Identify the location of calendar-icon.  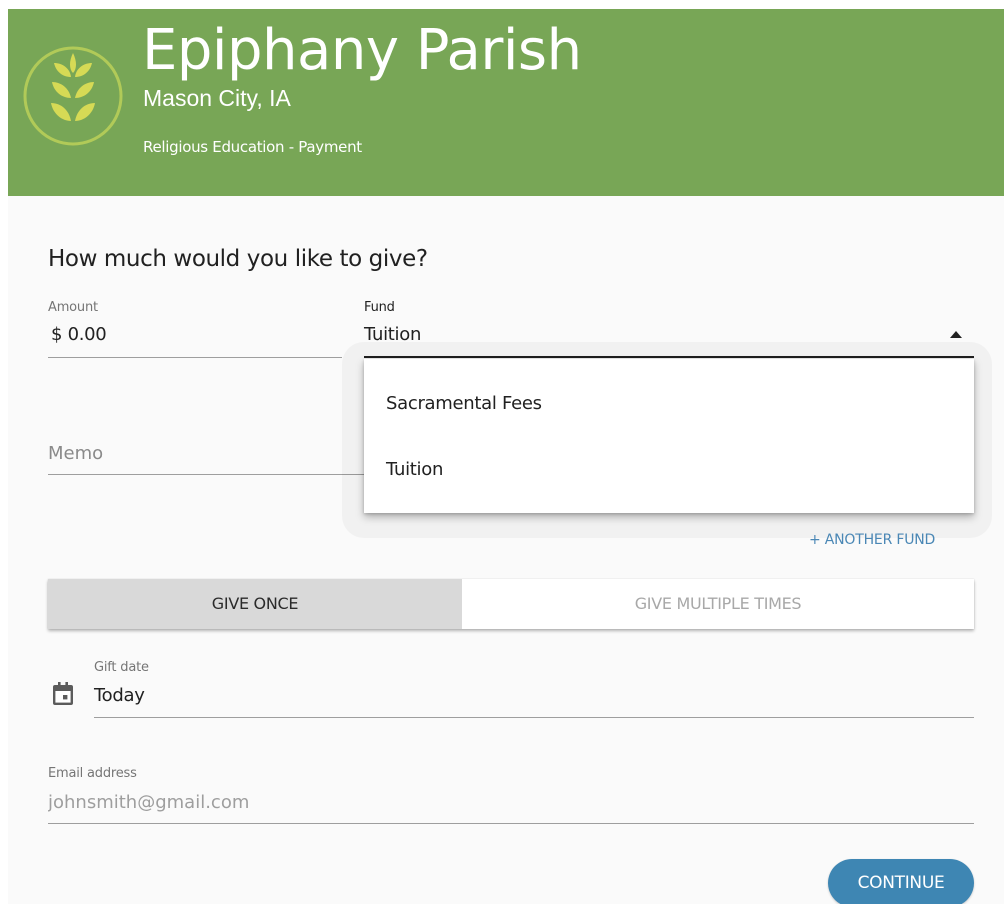
(63, 694).